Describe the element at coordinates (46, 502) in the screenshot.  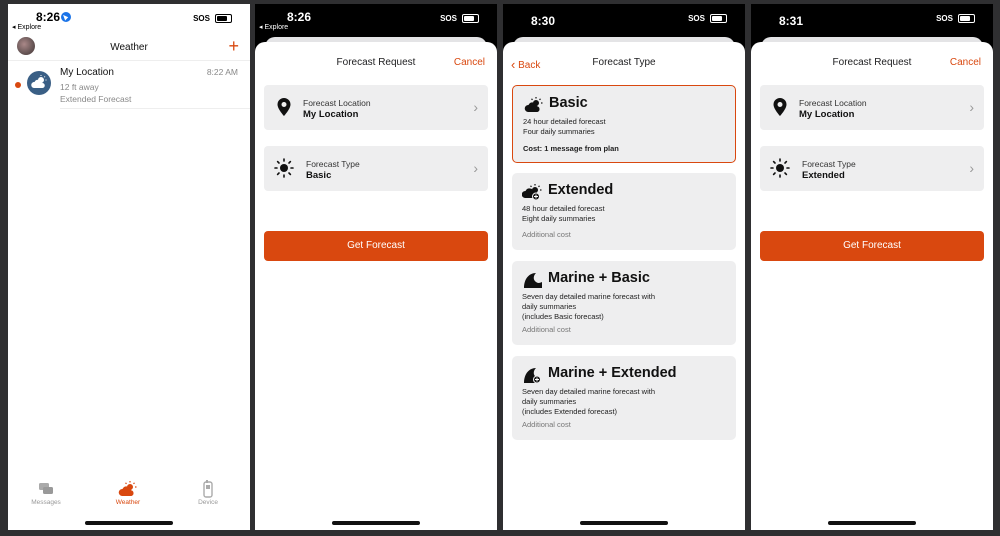
I see `tab-label: Messages` at that location.